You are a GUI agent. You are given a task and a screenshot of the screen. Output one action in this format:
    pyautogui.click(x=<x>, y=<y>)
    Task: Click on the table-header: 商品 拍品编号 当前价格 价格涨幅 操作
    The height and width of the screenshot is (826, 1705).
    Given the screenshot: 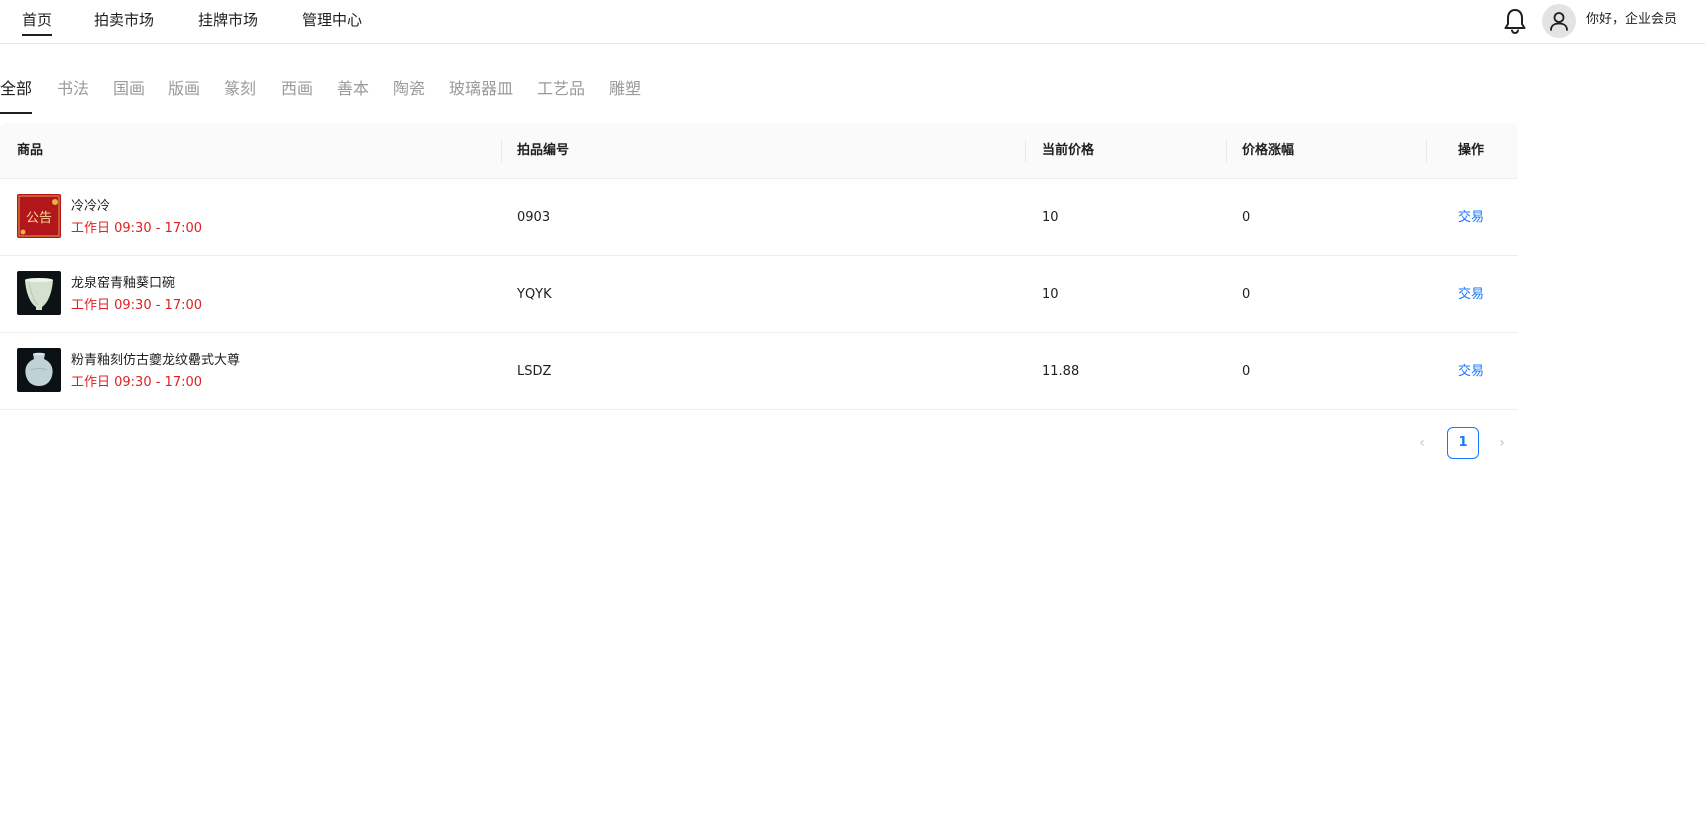 What is the action you would take?
    pyautogui.click(x=759, y=151)
    